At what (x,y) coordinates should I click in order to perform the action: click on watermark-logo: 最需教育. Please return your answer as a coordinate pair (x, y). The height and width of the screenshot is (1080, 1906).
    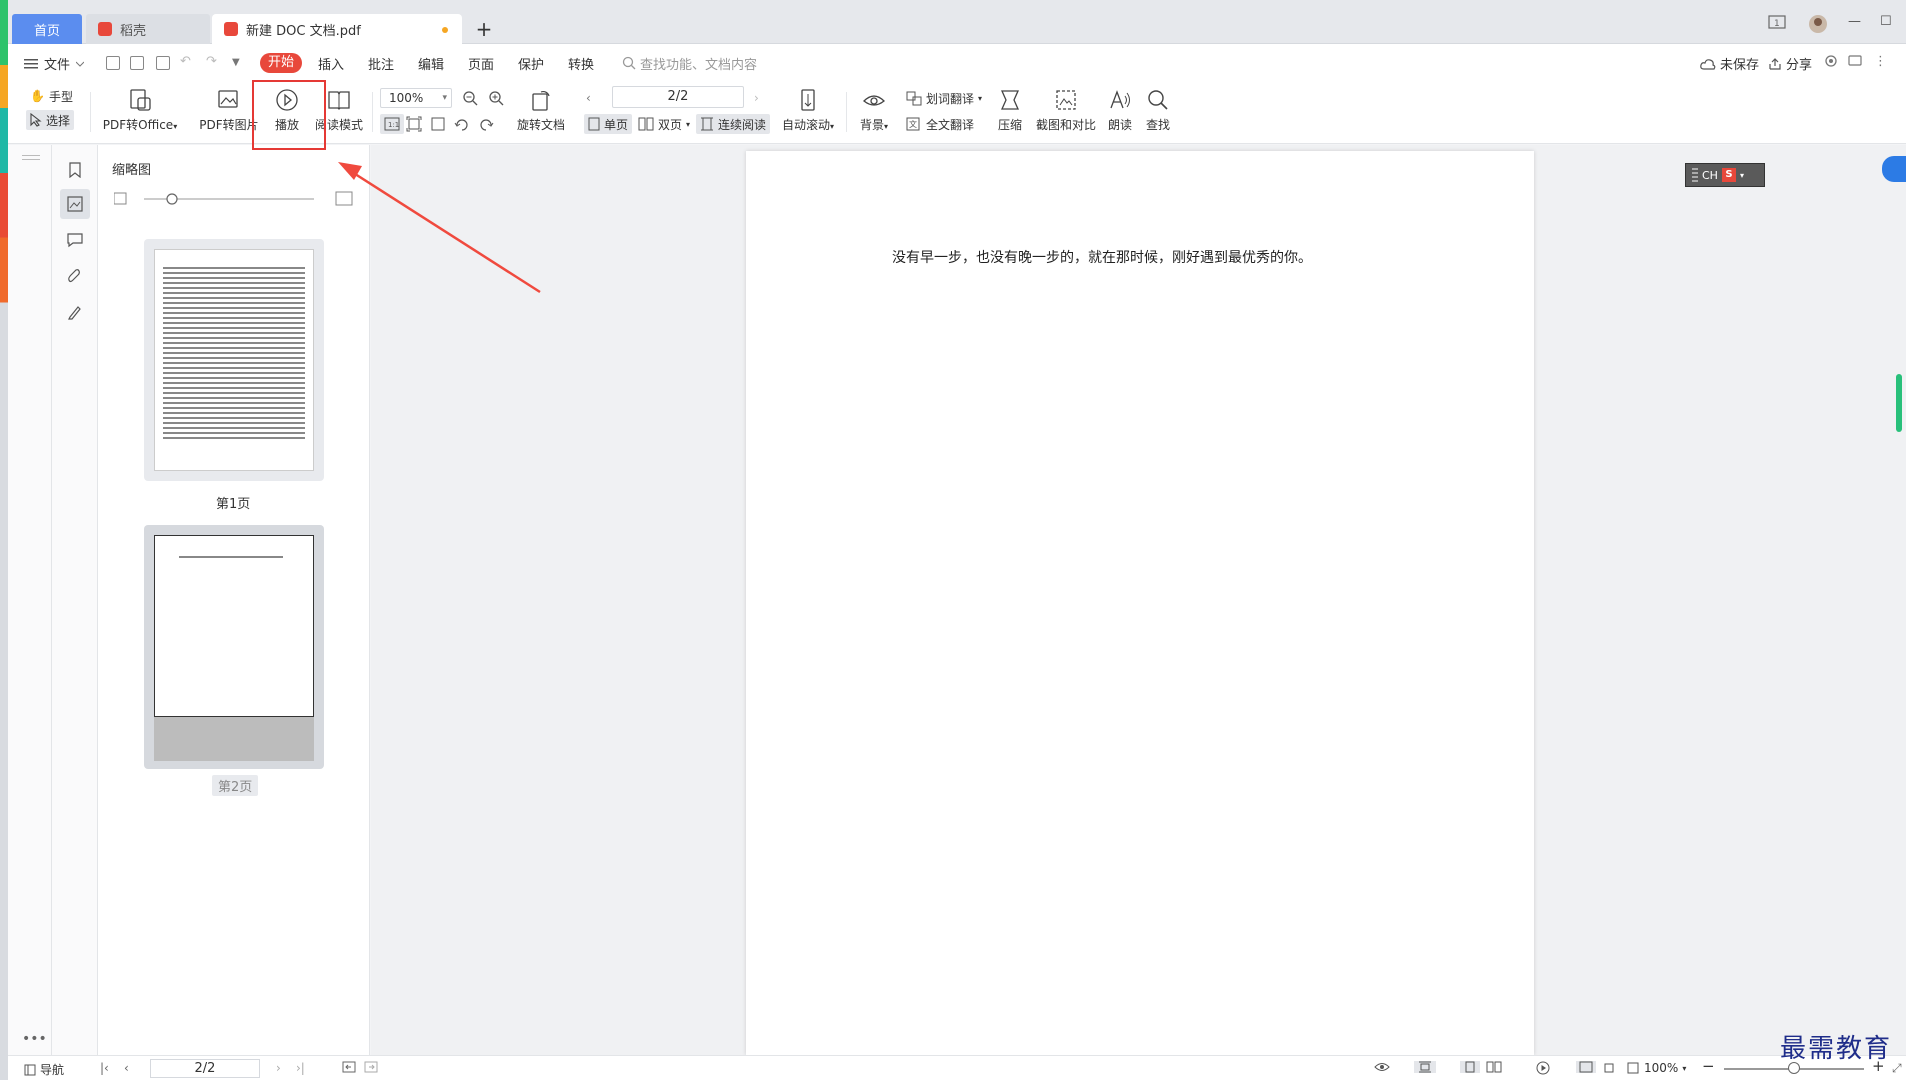
    Looking at the image, I should click on (1836, 1049).